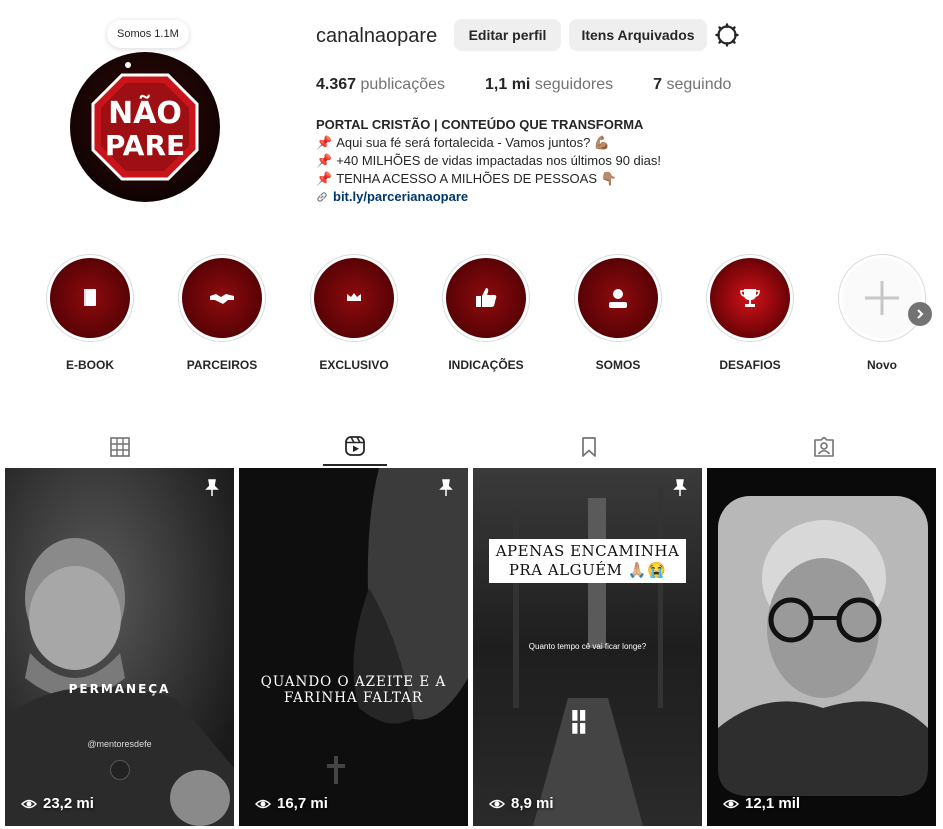 The width and height of the screenshot is (943, 829). What do you see at coordinates (222, 299) in the screenshot?
I see `handshake-icon` at bounding box center [222, 299].